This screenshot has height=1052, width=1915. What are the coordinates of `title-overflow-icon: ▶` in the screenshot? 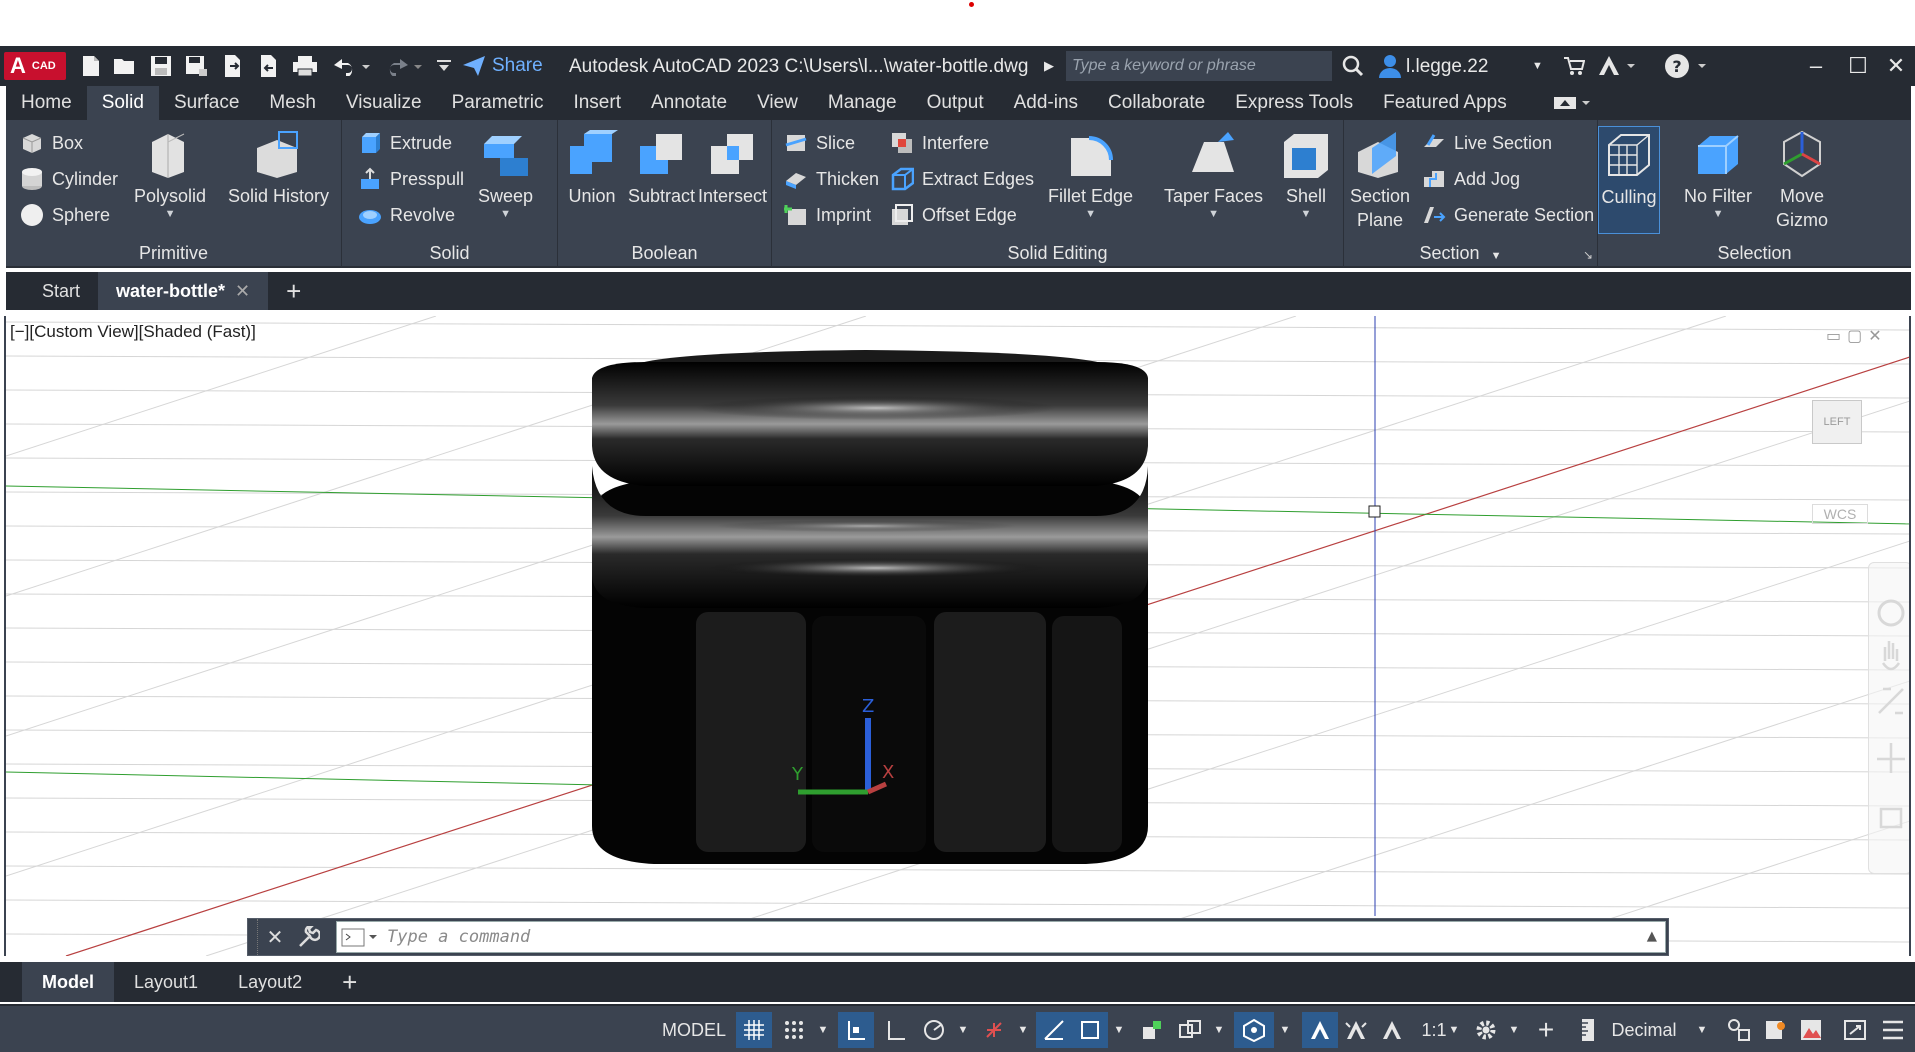 It's located at (1049, 66).